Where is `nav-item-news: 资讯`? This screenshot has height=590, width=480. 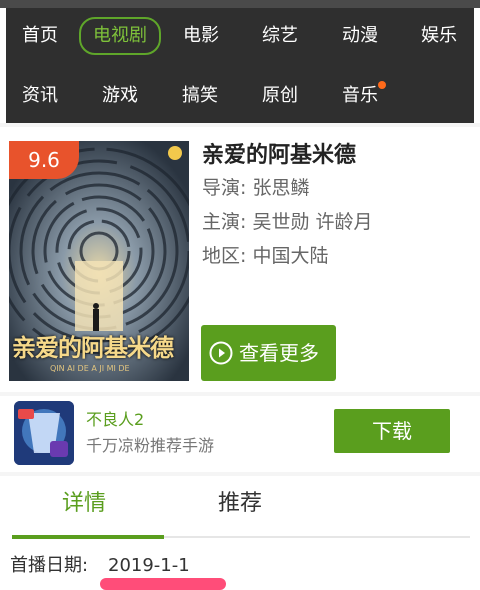 nav-item-news: 资讯 is located at coordinates (40, 96).